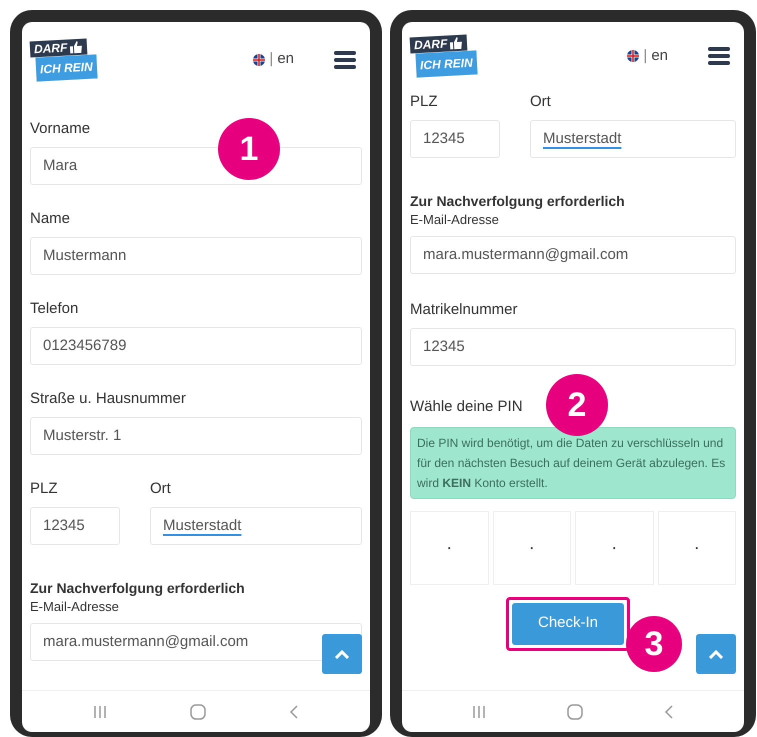 Image resolution: width=757 pixels, height=737 pixels. What do you see at coordinates (55, 309) in the screenshot?
I see `field-label: Telefon` at bounding box center [55, 309].